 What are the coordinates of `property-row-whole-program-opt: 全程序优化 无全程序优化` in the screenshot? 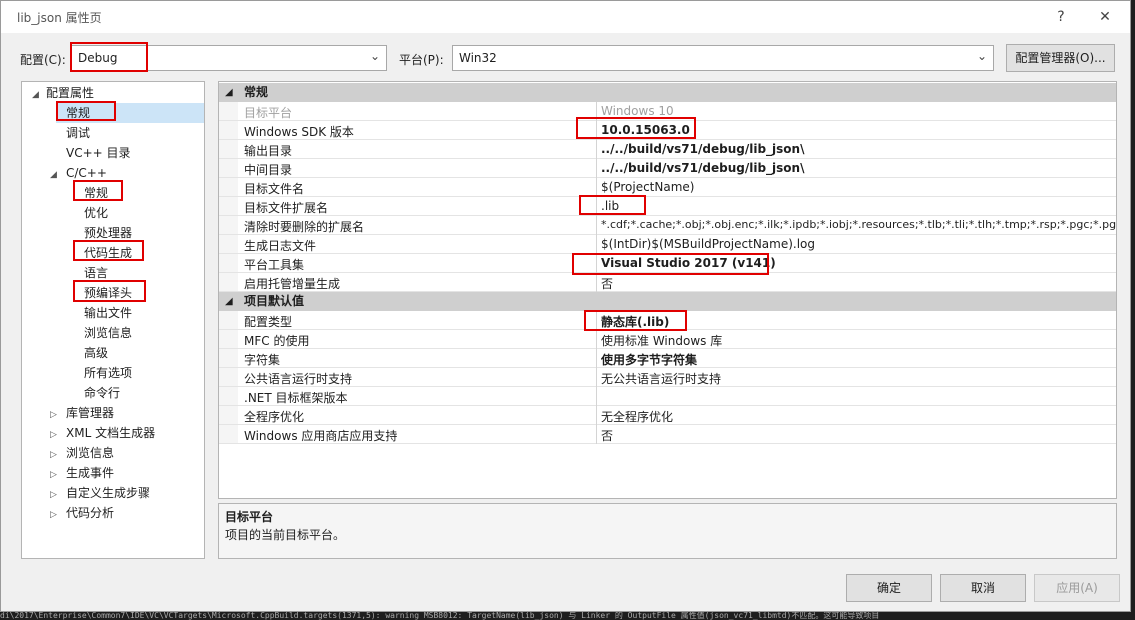 It's located at (667, 415).